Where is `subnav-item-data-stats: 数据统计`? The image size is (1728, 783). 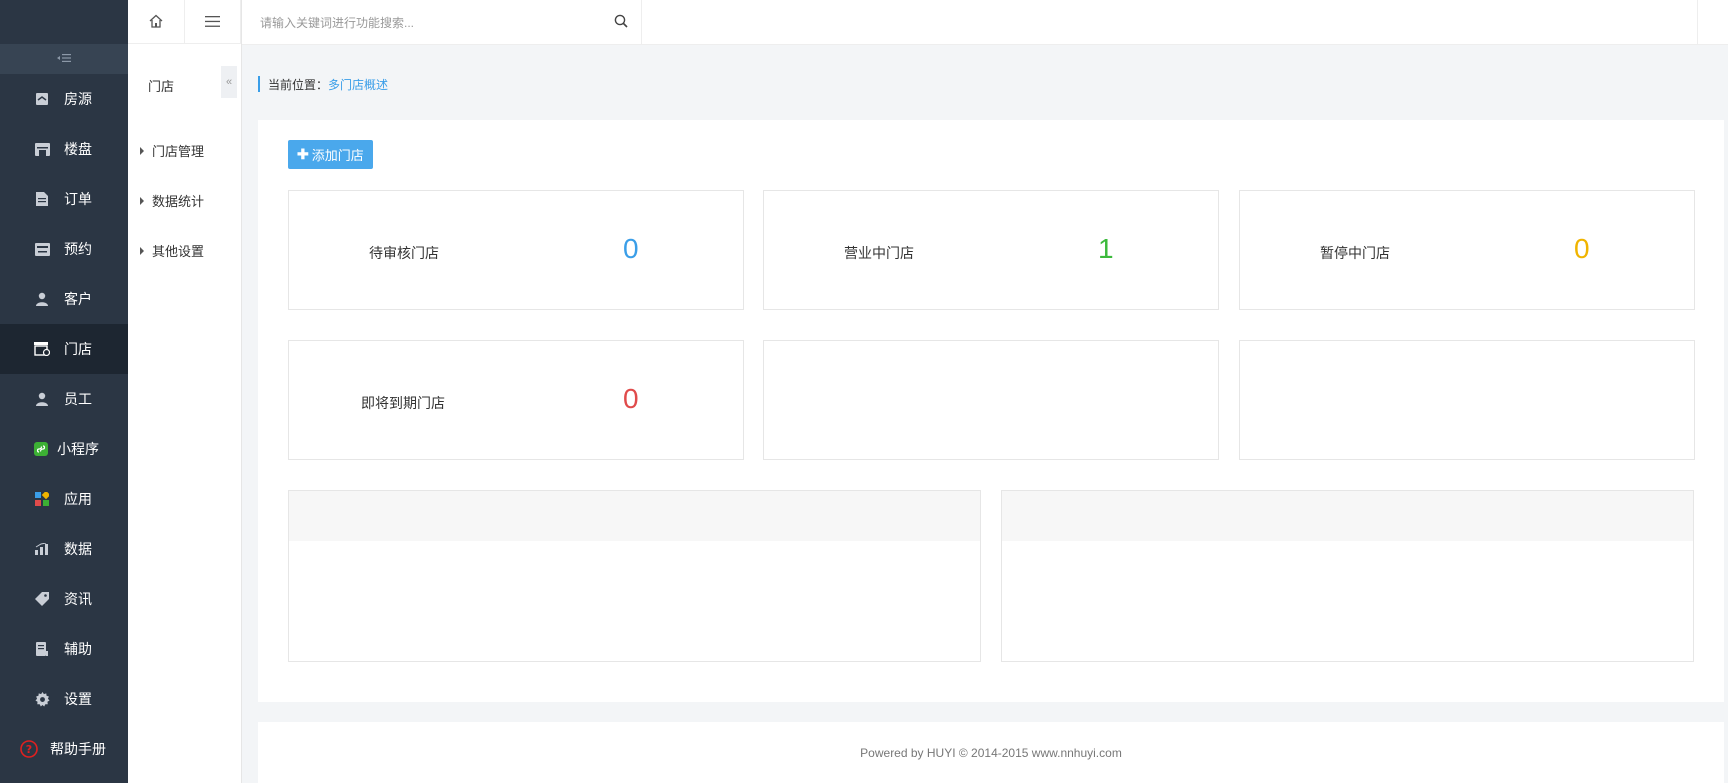 subnav-item-data-stats: 数据统计 is located at coordinates (172, 200).